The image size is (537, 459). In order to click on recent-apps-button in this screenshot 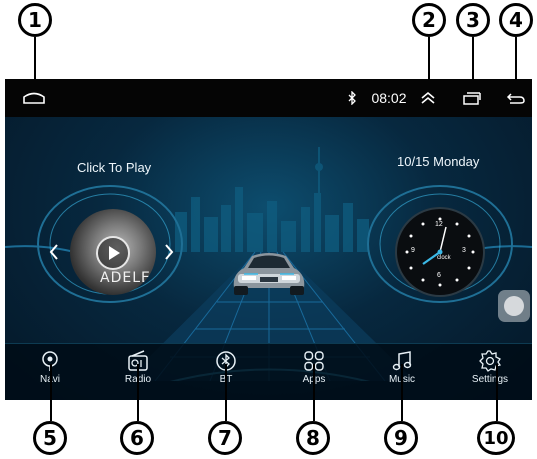, I will do `click(472, 98)`.